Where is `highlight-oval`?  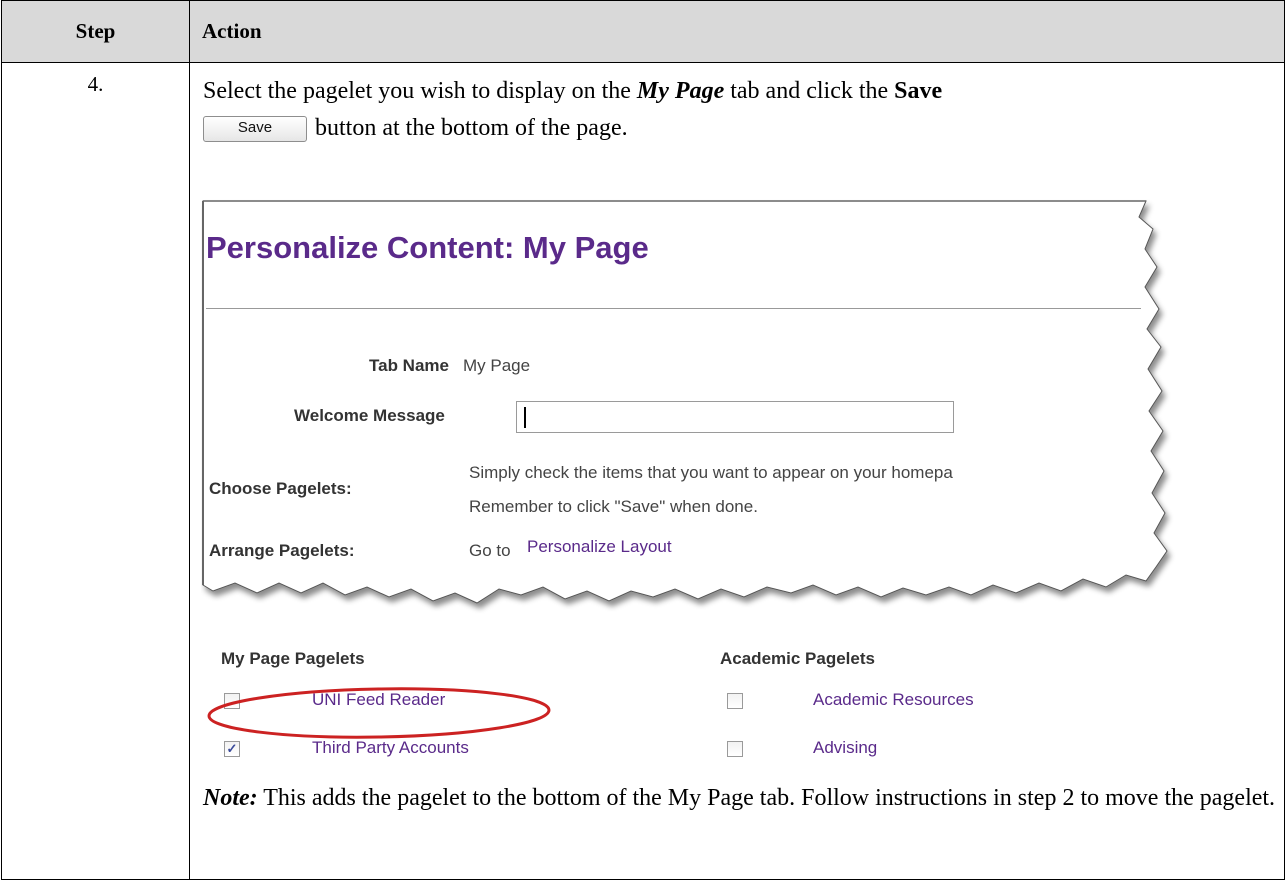
highlight-oval is located at coordinates (379, 713).